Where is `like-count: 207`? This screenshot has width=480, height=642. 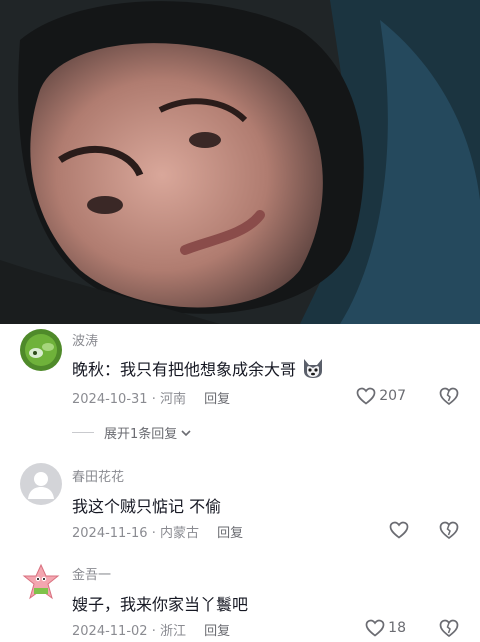 like-count: 207 is located at coordinates (392, 396).